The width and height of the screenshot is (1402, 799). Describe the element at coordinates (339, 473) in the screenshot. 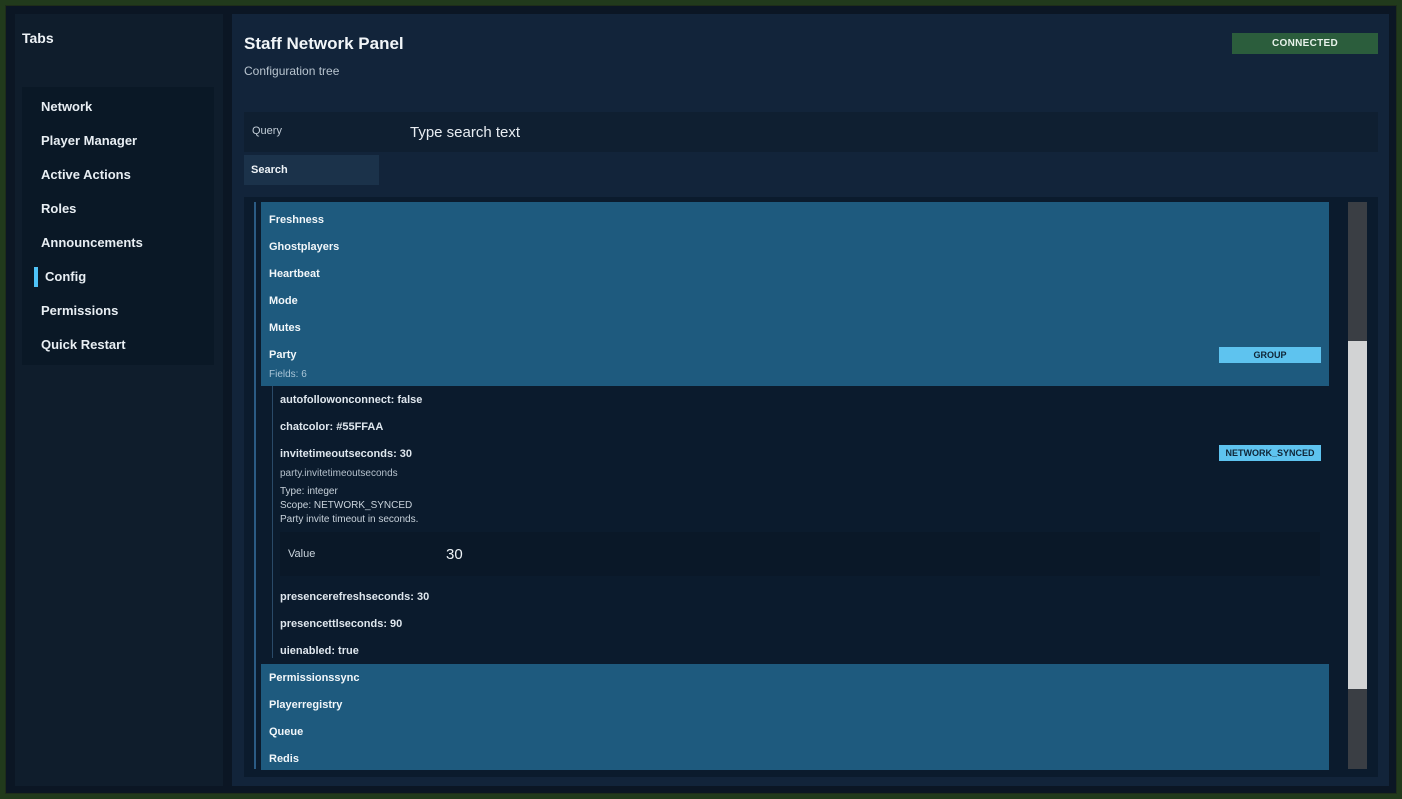

I see `field-path: party.invitetimeoutseconds` at that location.